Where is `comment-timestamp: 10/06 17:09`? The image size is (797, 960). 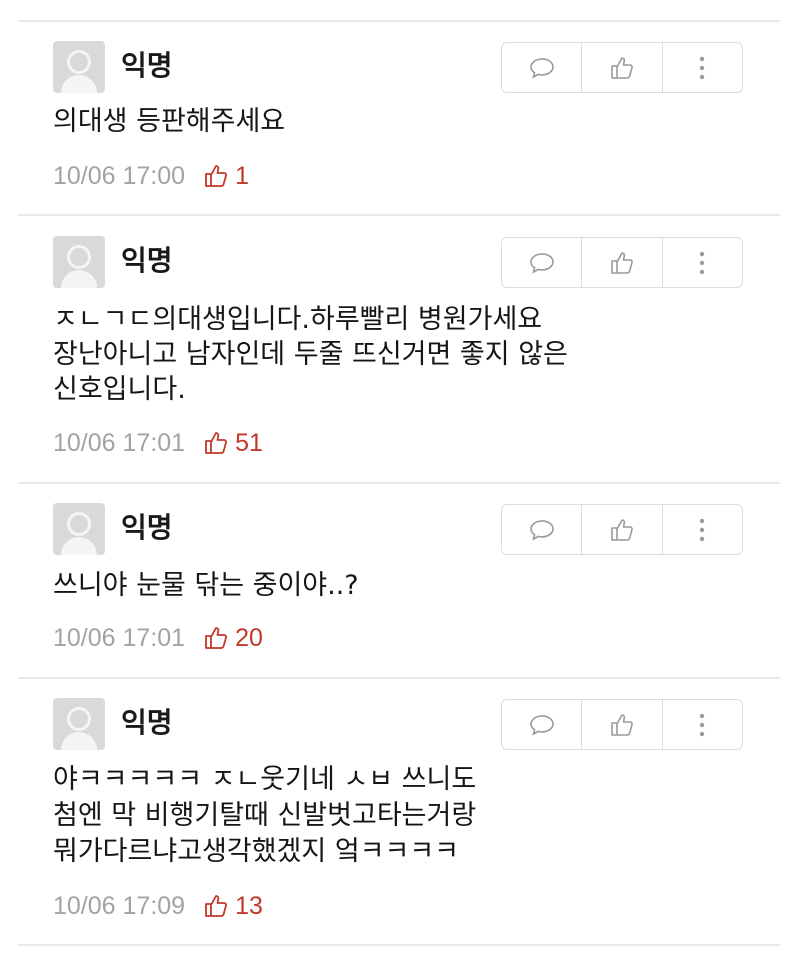 comment-timestamp: 10/06 17:09 is located at coordinates (119, 906).